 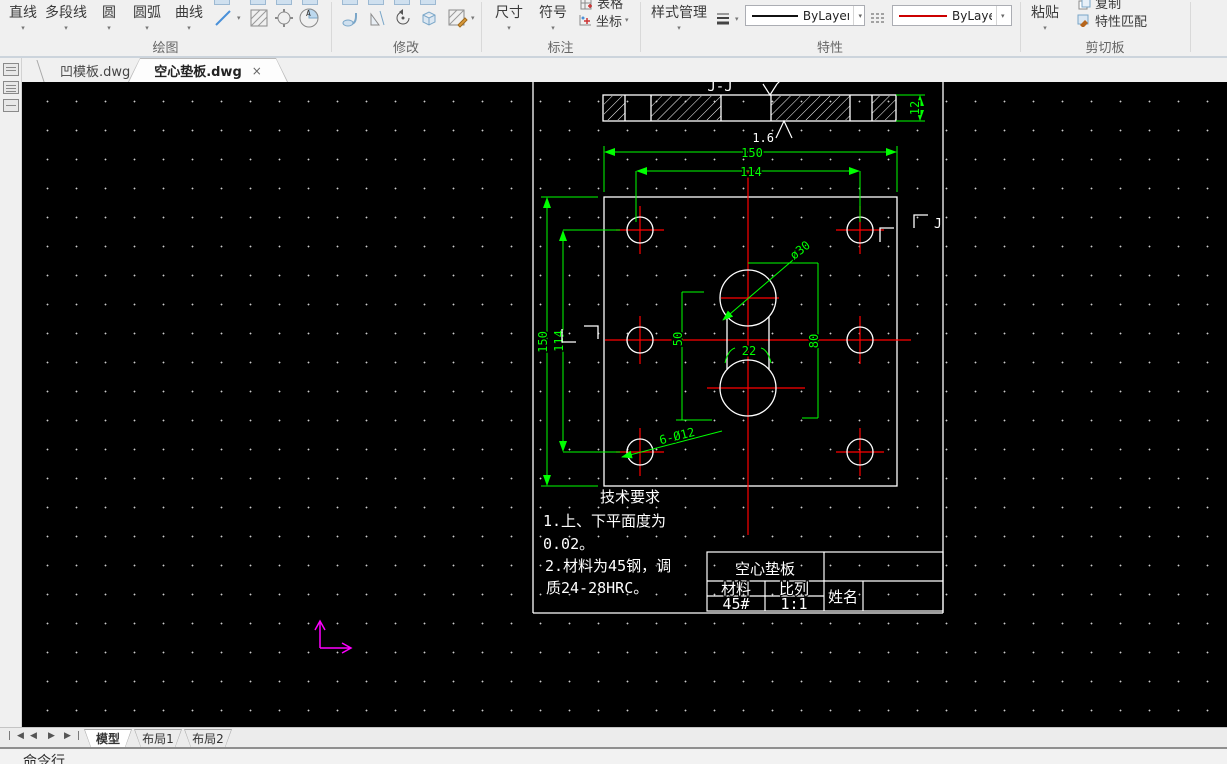 What do you see at coordinates (259, 18) in the screenshot?
I see `hatch-icon` at bounding box center [259, 18].